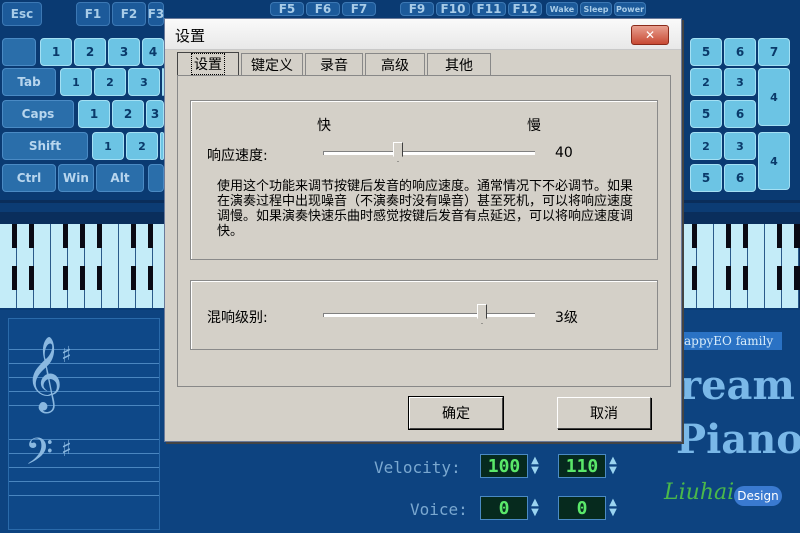 The width and height of the screenshot is (800, 533). What do you see at coordinates (650, 35) in the screenshot?
I see `close-button: ✕` at bounding box center [650, 35].